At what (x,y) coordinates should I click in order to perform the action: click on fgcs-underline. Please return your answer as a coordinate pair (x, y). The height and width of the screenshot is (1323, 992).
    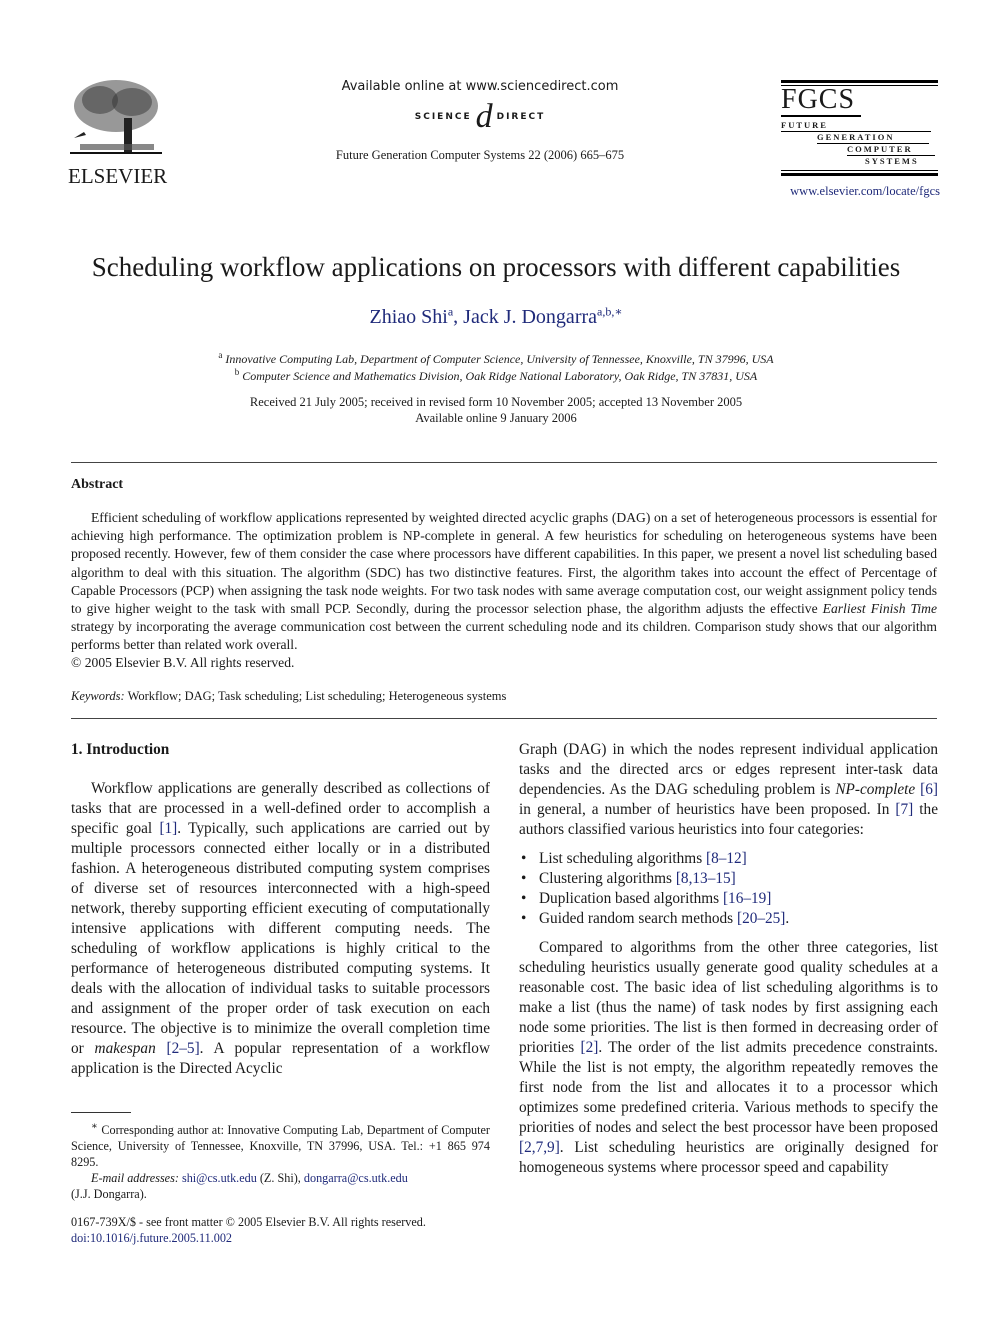
    Looking at the image, I should click on (821, 116).